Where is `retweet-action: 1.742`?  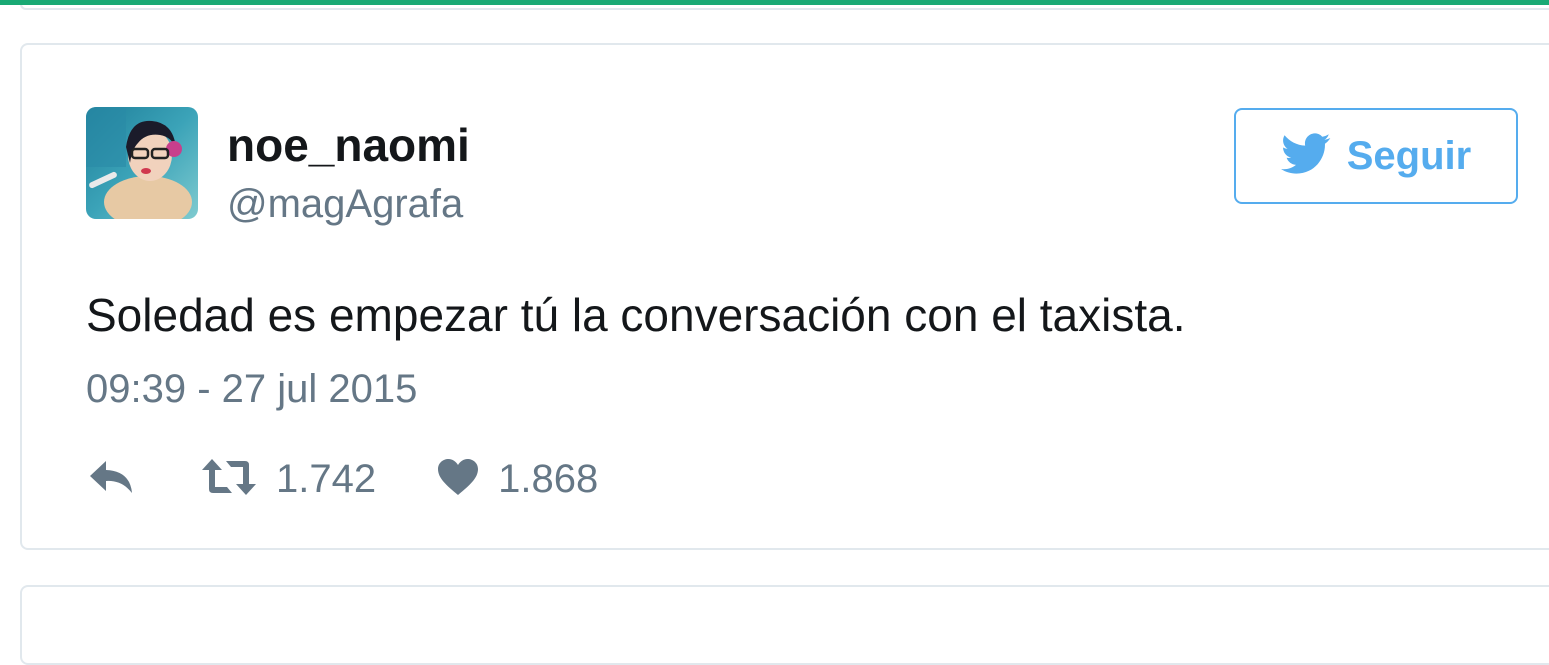 retweet-action: 1.742 is located at coordinates (288, 479).